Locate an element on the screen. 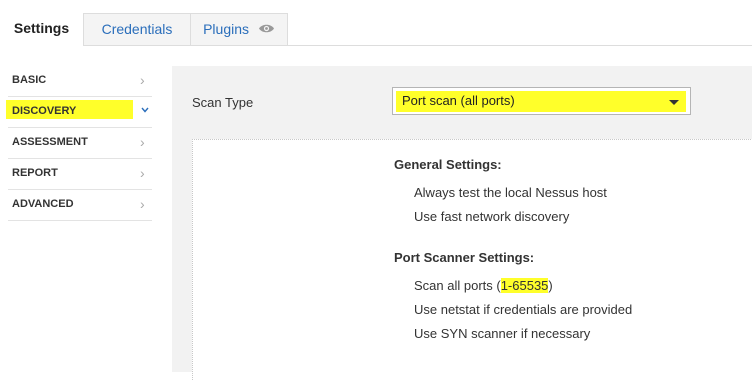  tab-credentials-label: Credentials is located at coordinates (137, 29).